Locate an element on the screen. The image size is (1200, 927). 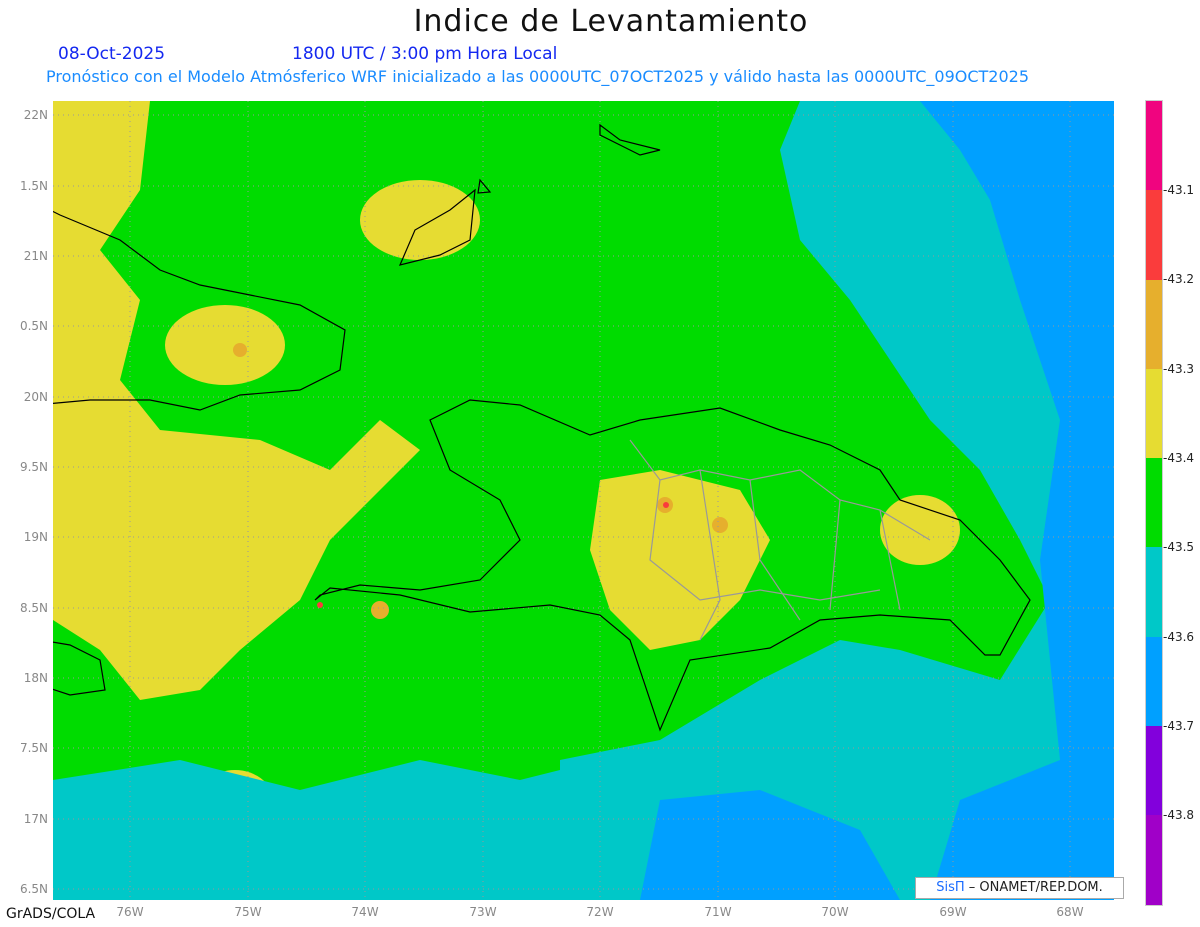
colorbar-label: -43.8 is located at coordinates (1179, 815).